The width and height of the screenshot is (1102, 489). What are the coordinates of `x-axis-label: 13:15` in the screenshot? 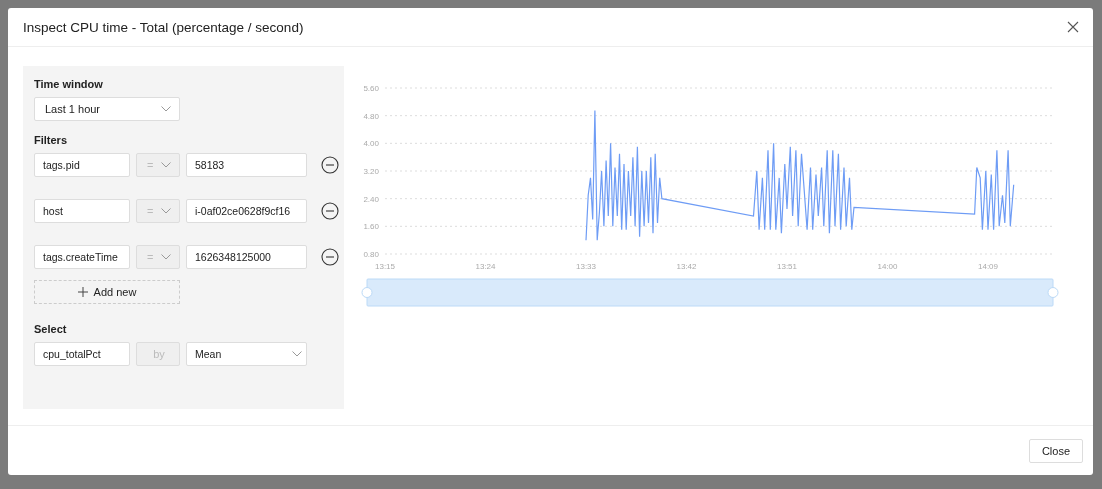 It's located at (385, 266).